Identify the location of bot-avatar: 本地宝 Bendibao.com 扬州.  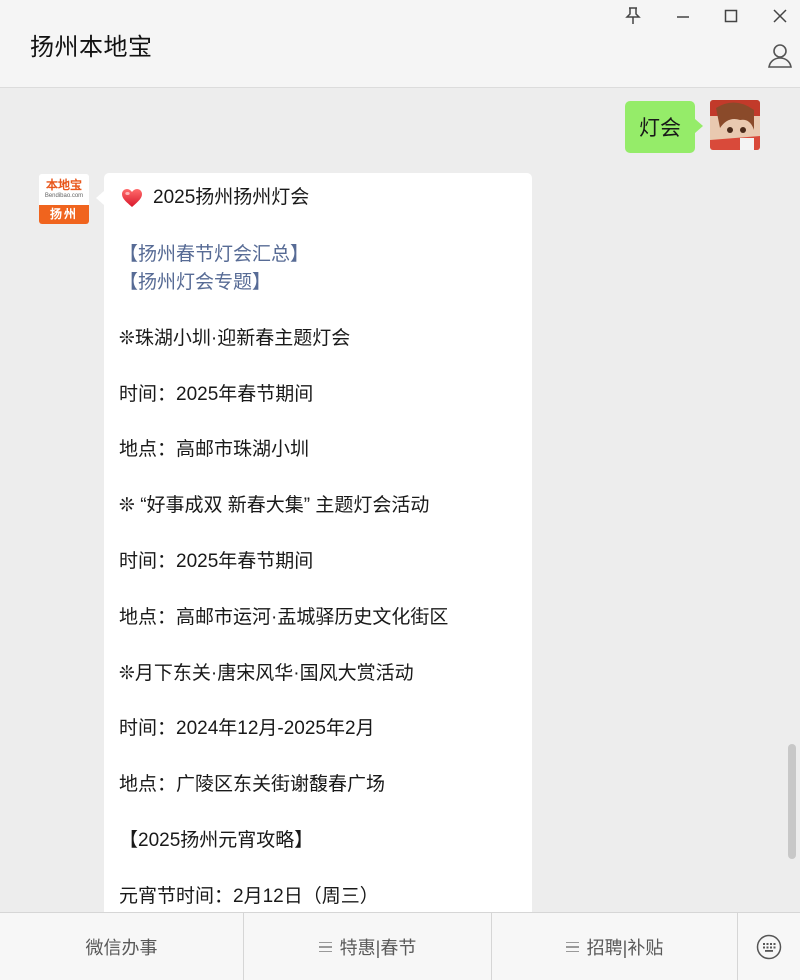
(64, 199).